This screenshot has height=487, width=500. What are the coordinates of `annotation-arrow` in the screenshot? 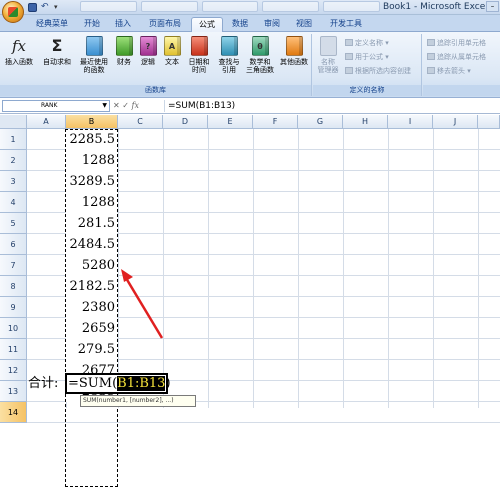 It's located at (142, 304).